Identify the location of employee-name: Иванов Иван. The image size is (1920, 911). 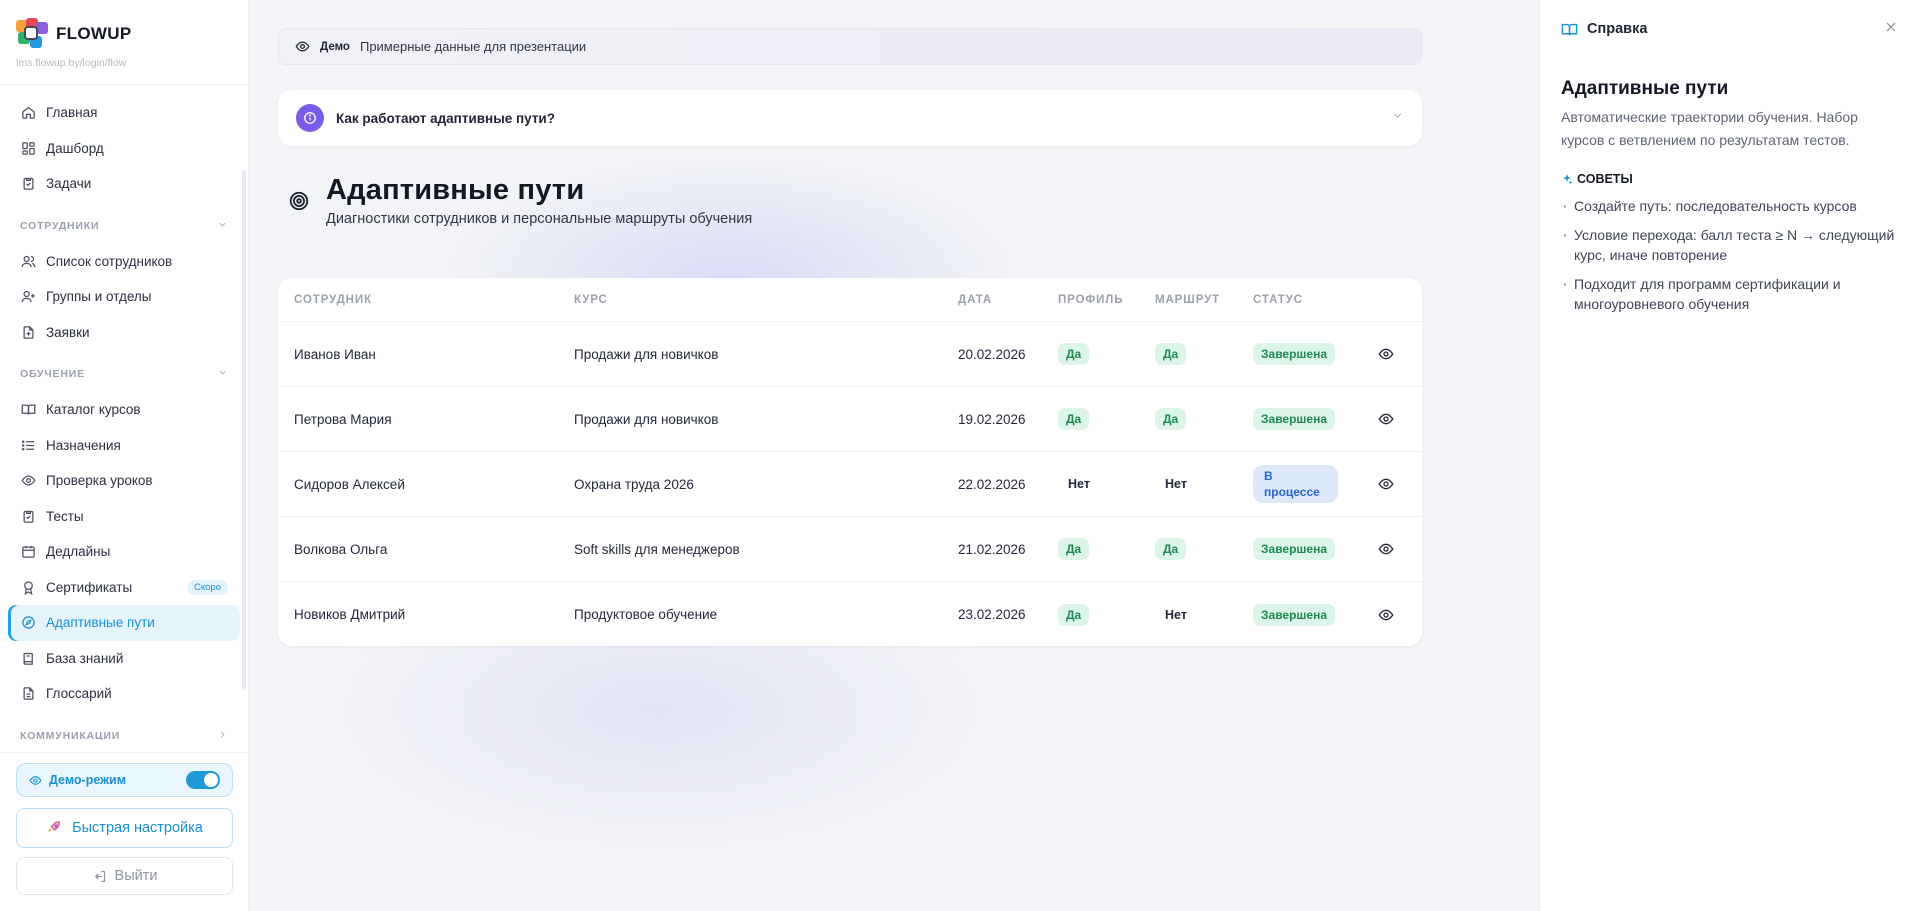
(335, 354).